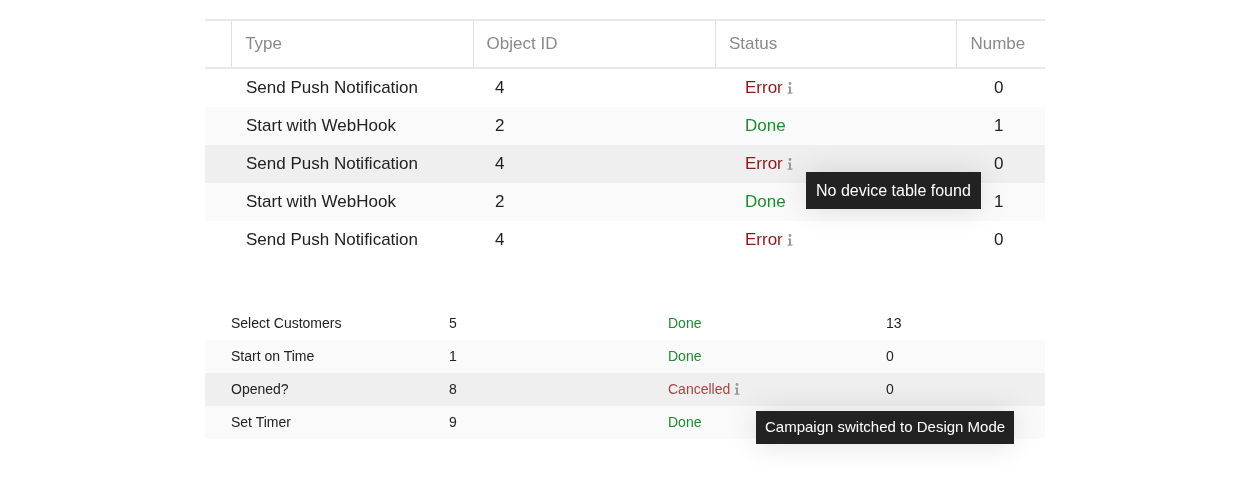  I want to click on table-cell: Opened?, so click(260, 389).